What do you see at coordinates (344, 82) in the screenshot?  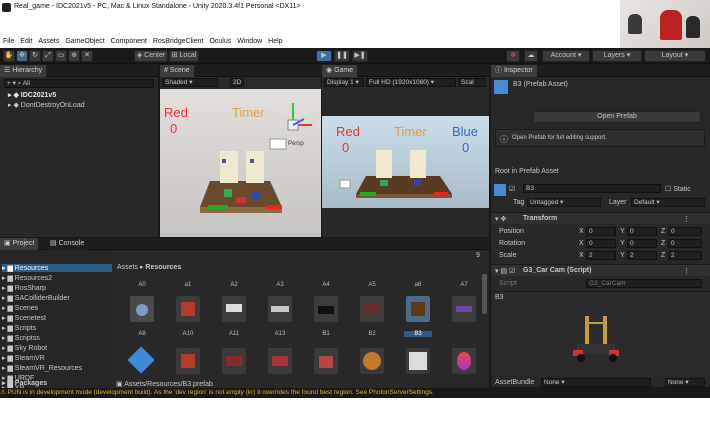 I see `display-dropdown: Display 1 ▾` at bounding box center [344, 82].